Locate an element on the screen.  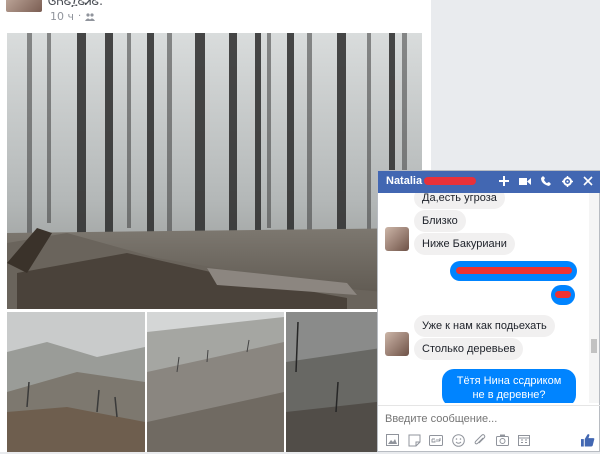
composer-toolbar is located at coordinates (458, 440).